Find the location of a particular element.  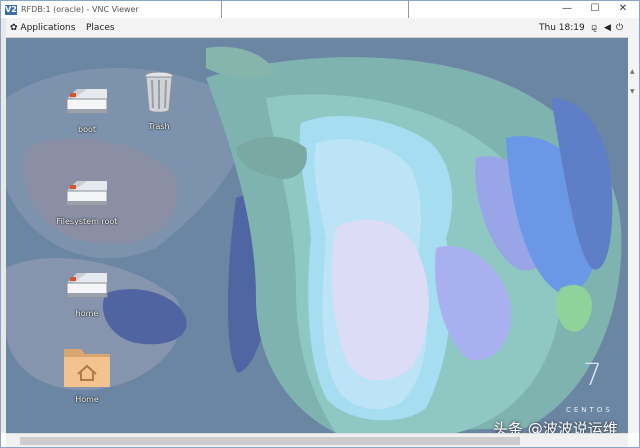

applications-label: Applications is located at coordinates (48, 28).